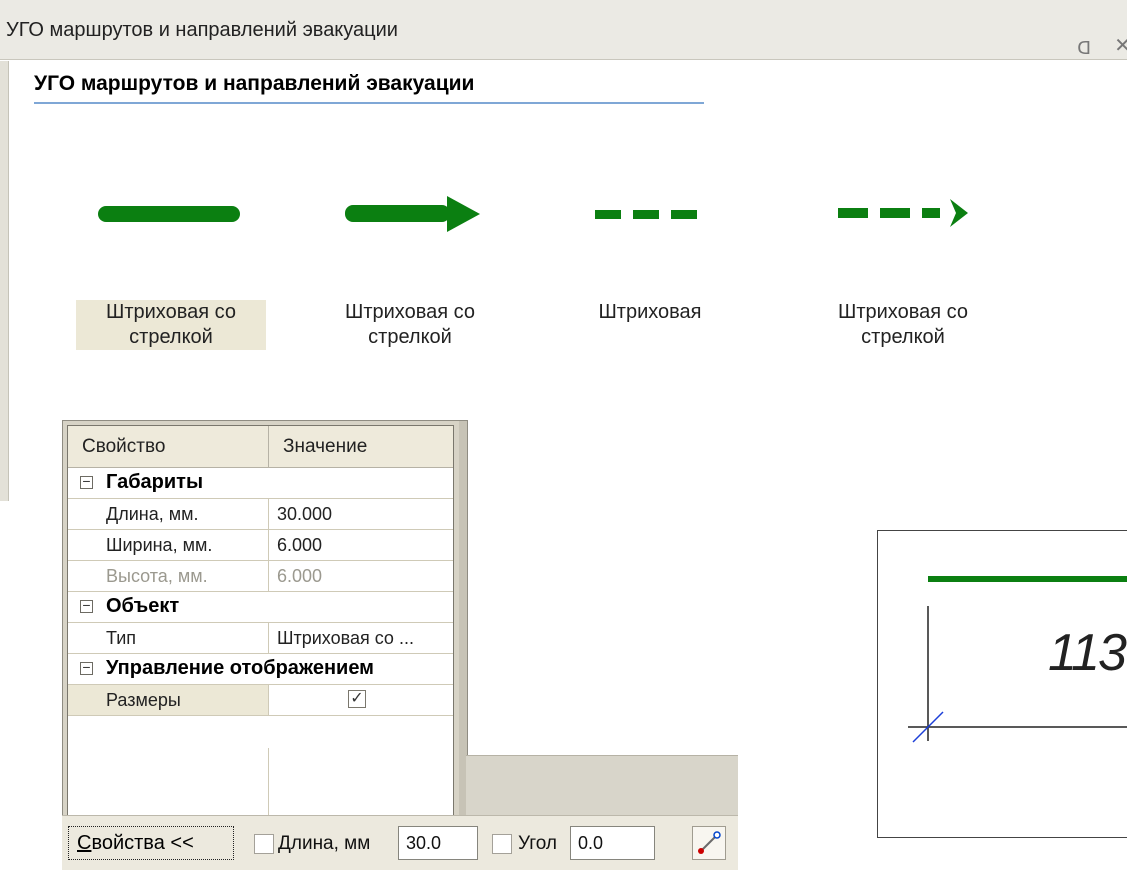 This screenshot has height=870, width=1127. Describe the element at coordinates (647, 214) in the screenshot. I see `symbol-dashed-line` at that location.